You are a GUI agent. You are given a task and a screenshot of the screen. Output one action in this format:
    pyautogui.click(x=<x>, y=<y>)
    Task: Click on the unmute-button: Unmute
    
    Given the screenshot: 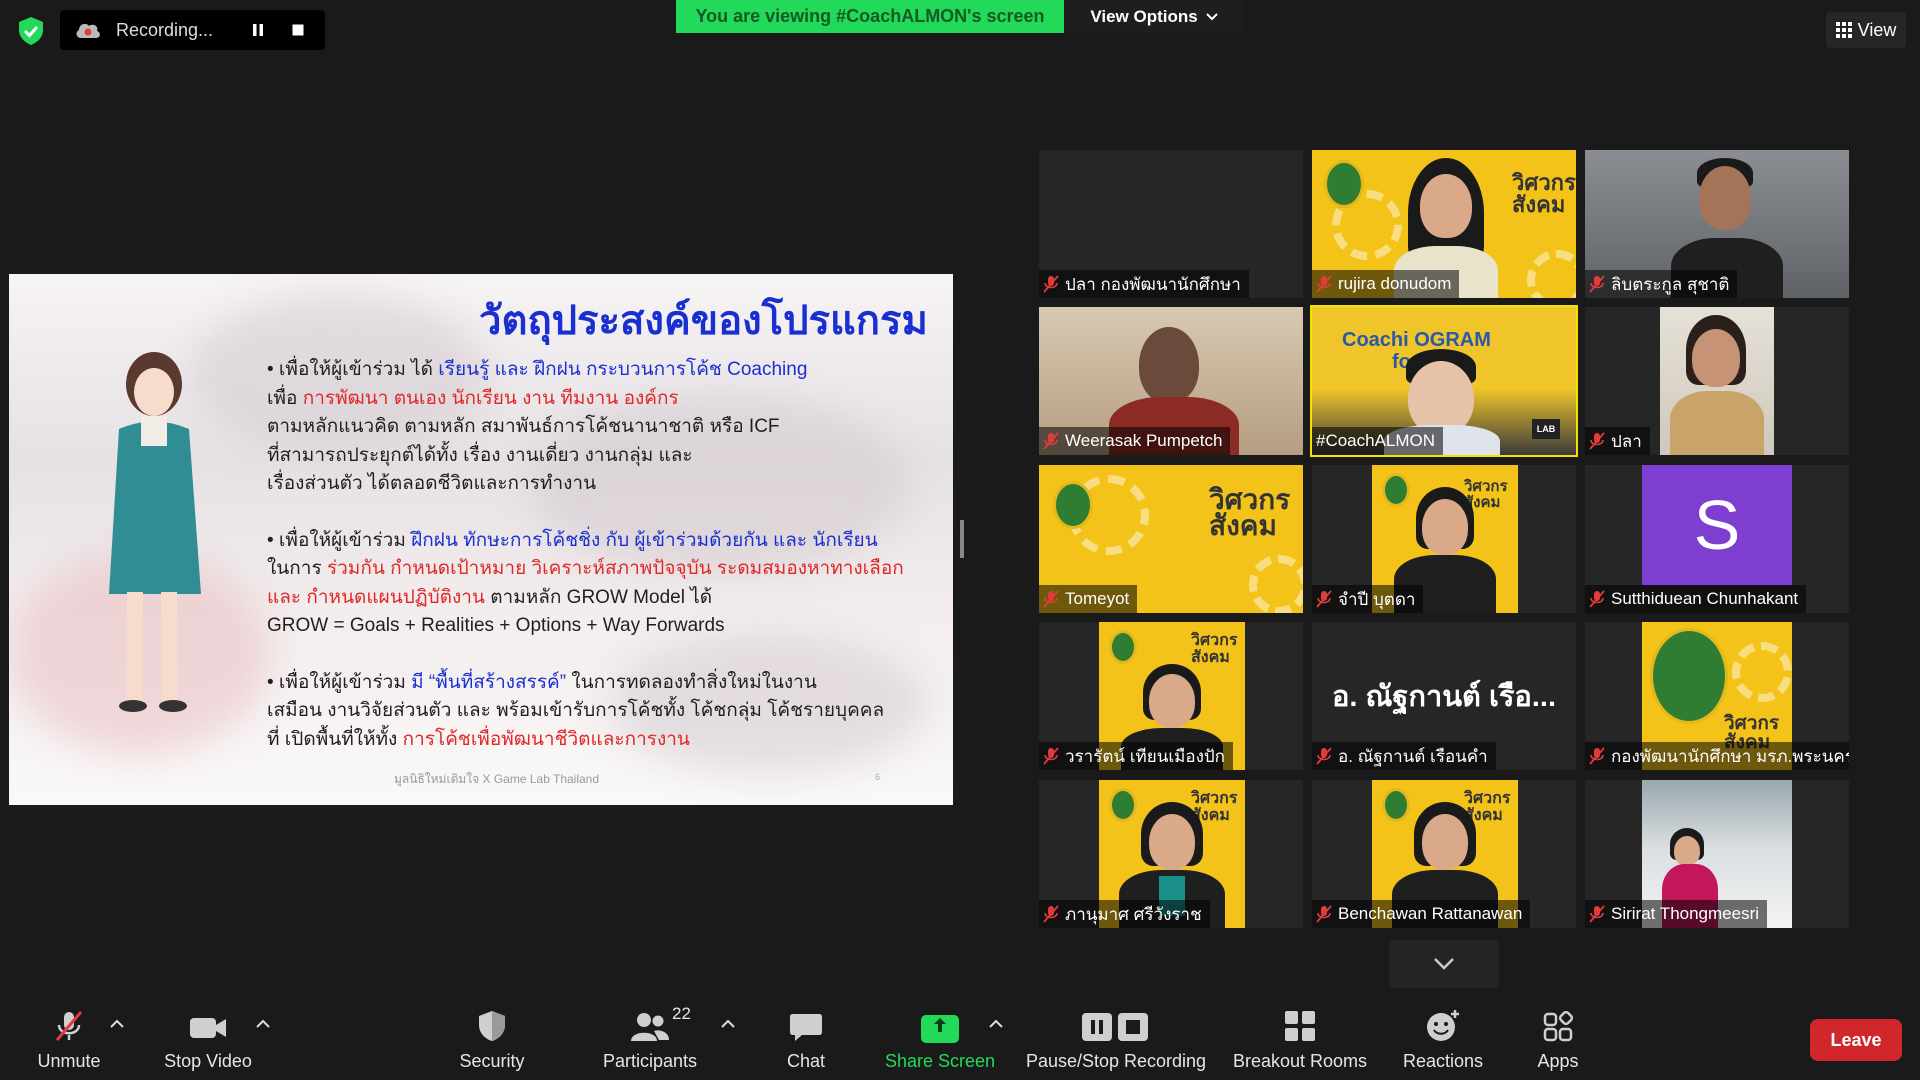 What is the action you would take?
    pyautogui.click(x=69, y=1035)
    